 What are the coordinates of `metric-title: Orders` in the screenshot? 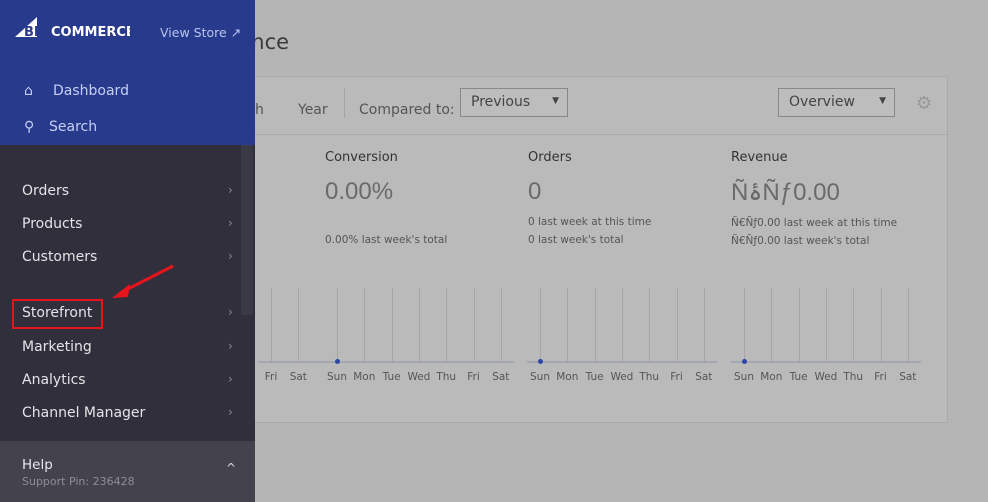 It's located at (550, 157).